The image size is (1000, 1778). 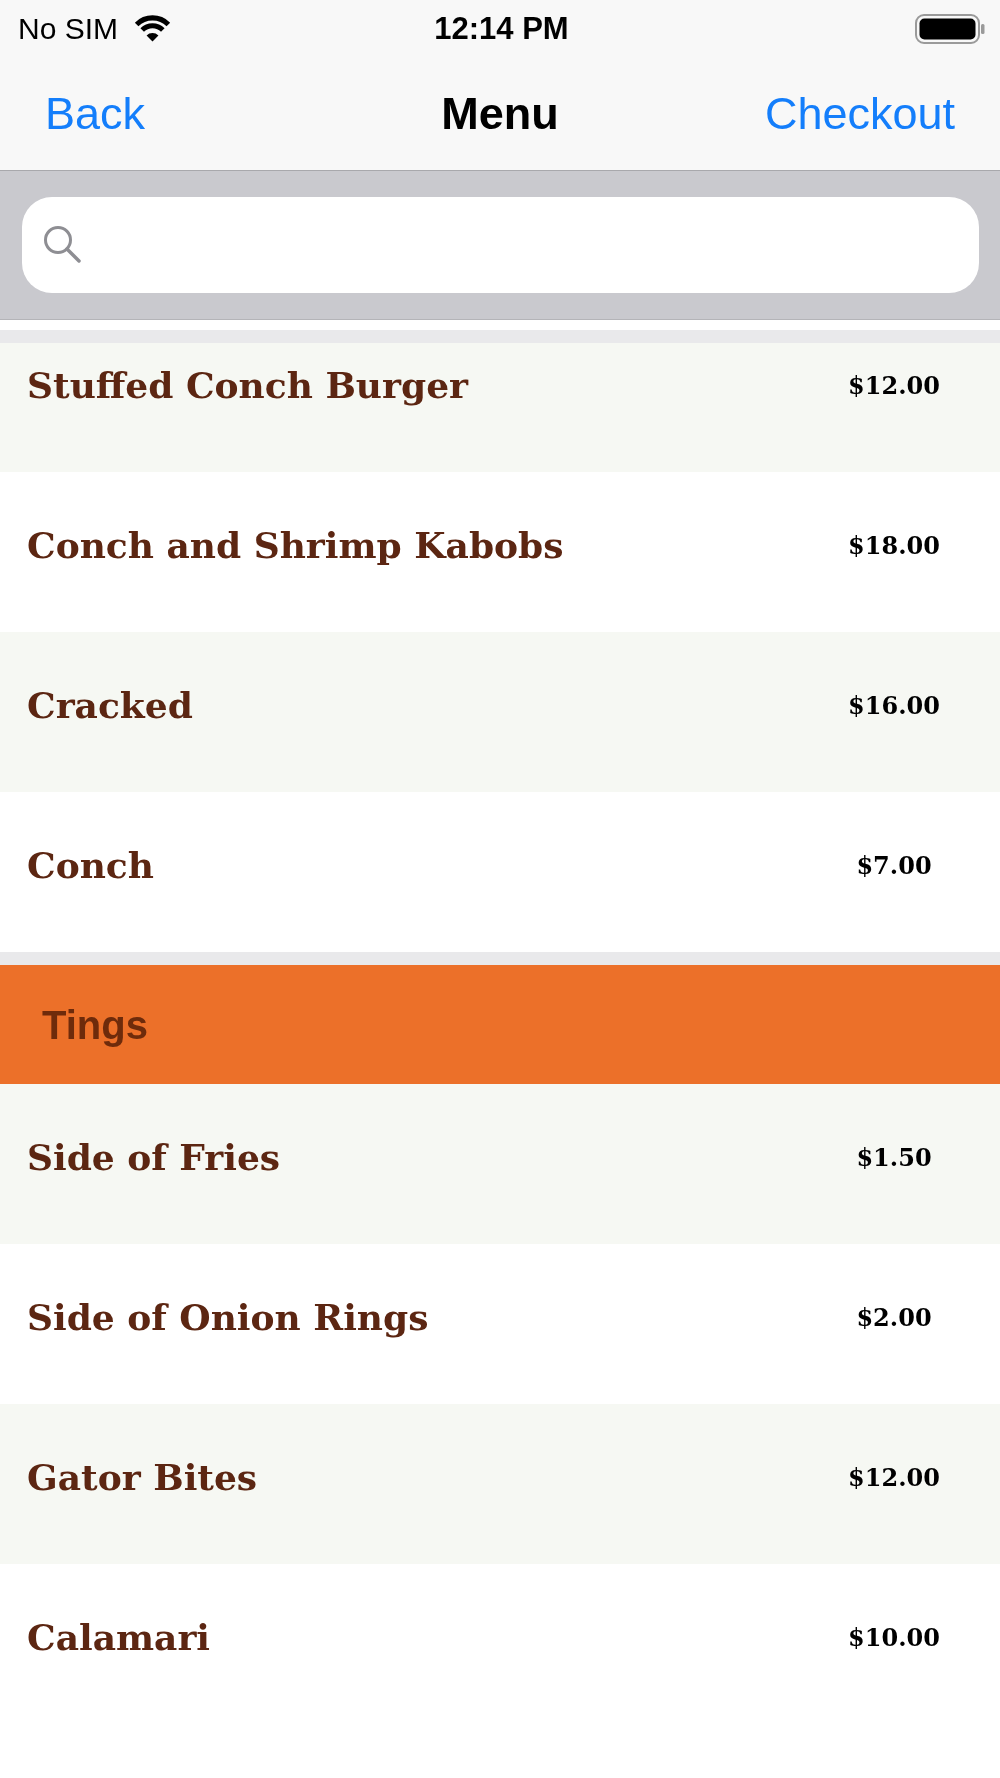 I want to click on item-price: $16.00, so click(x=894, y=706).